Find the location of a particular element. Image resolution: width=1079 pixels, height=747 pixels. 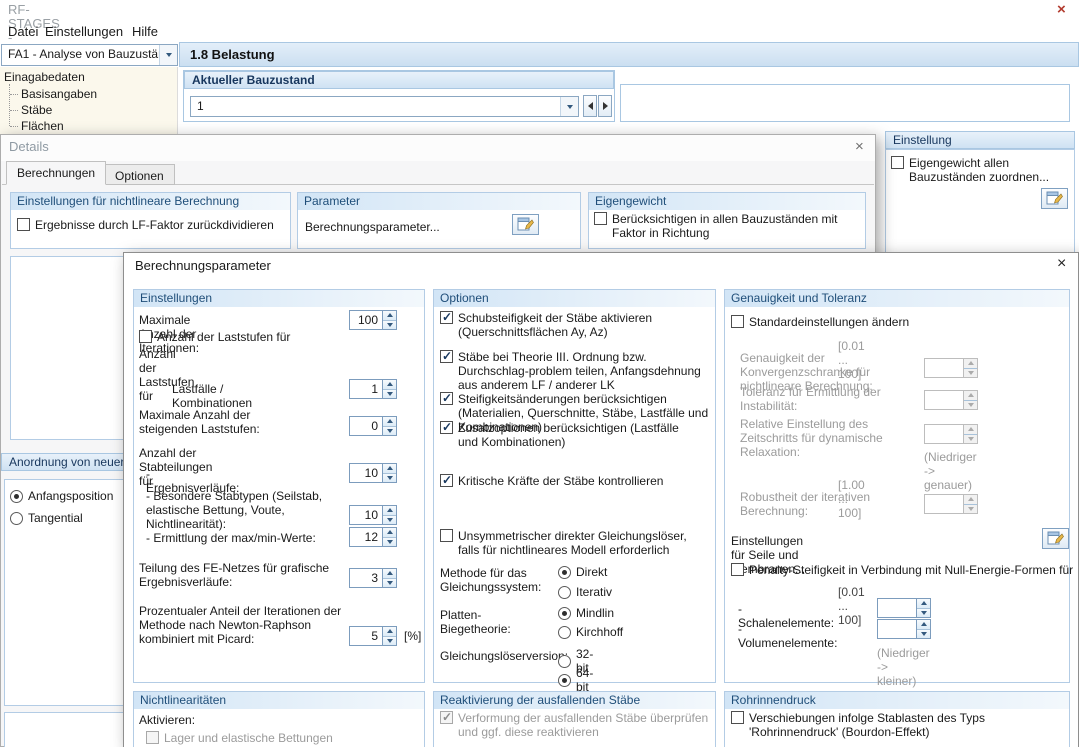

seile-membranen-button is located at coordinates (1055, 538).